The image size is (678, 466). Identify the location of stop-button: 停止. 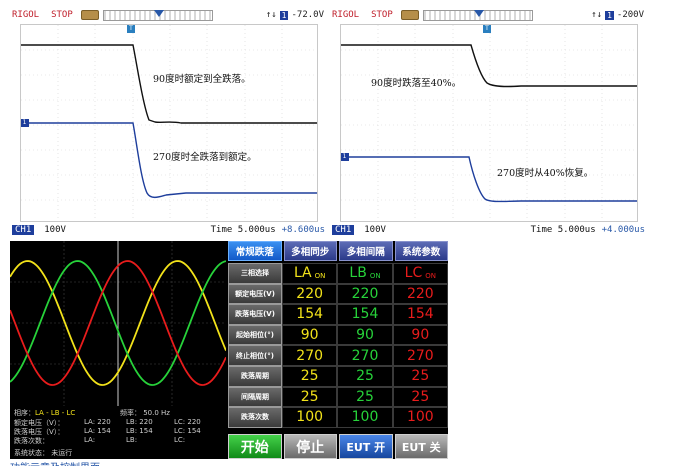
(310, 446).